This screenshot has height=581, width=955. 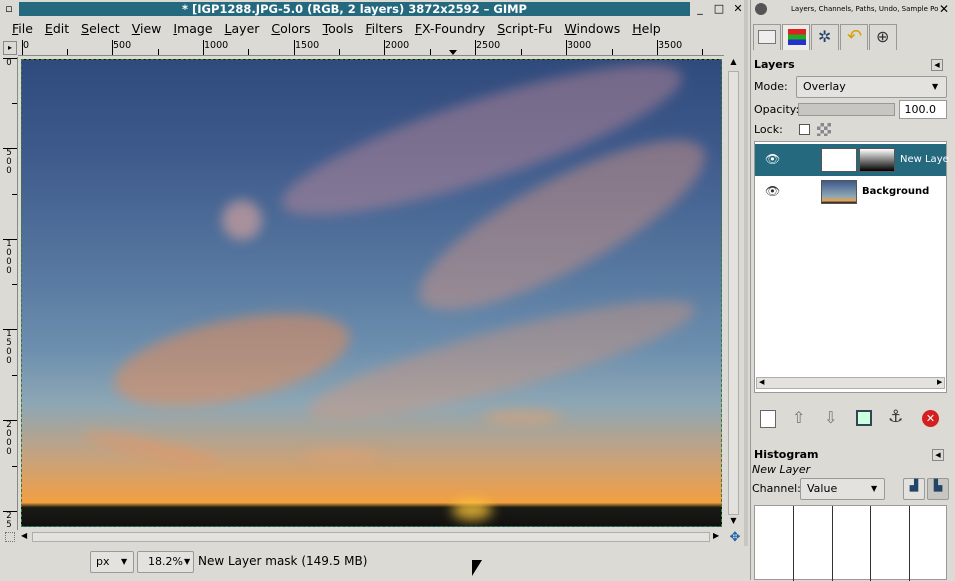 What do you see at coordinates (830, 417) in the screenshot?
I see `lower-layer-icon: ⇩` at bounding box center [830, 417].